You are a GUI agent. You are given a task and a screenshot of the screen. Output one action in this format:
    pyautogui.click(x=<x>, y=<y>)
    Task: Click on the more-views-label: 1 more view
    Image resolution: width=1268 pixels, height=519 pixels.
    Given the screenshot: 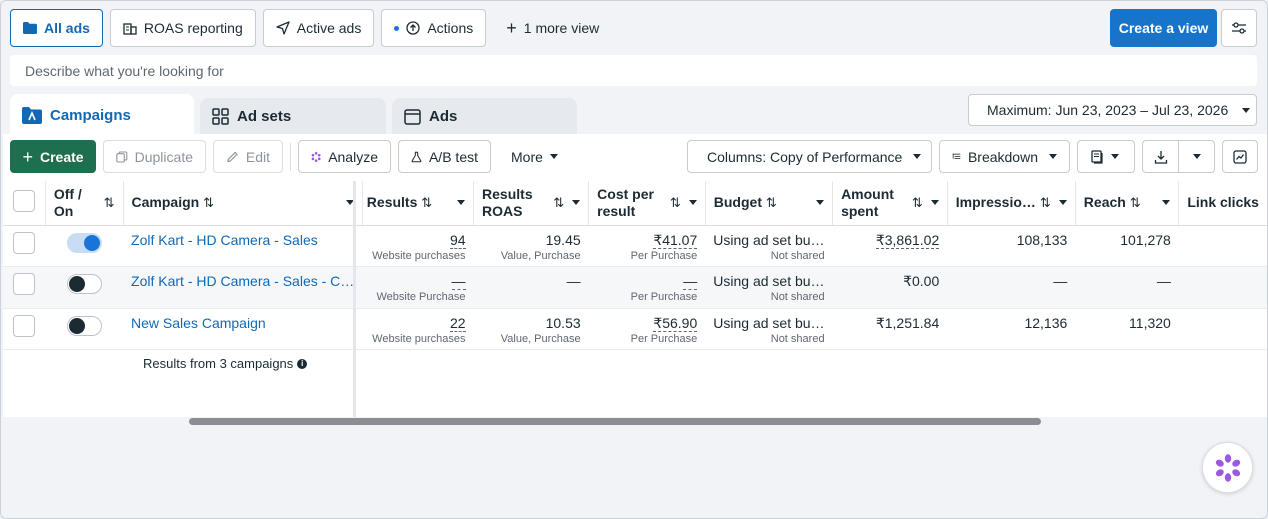 What is the action you would take?
    pyautogui.click(x=561, y=28)
    